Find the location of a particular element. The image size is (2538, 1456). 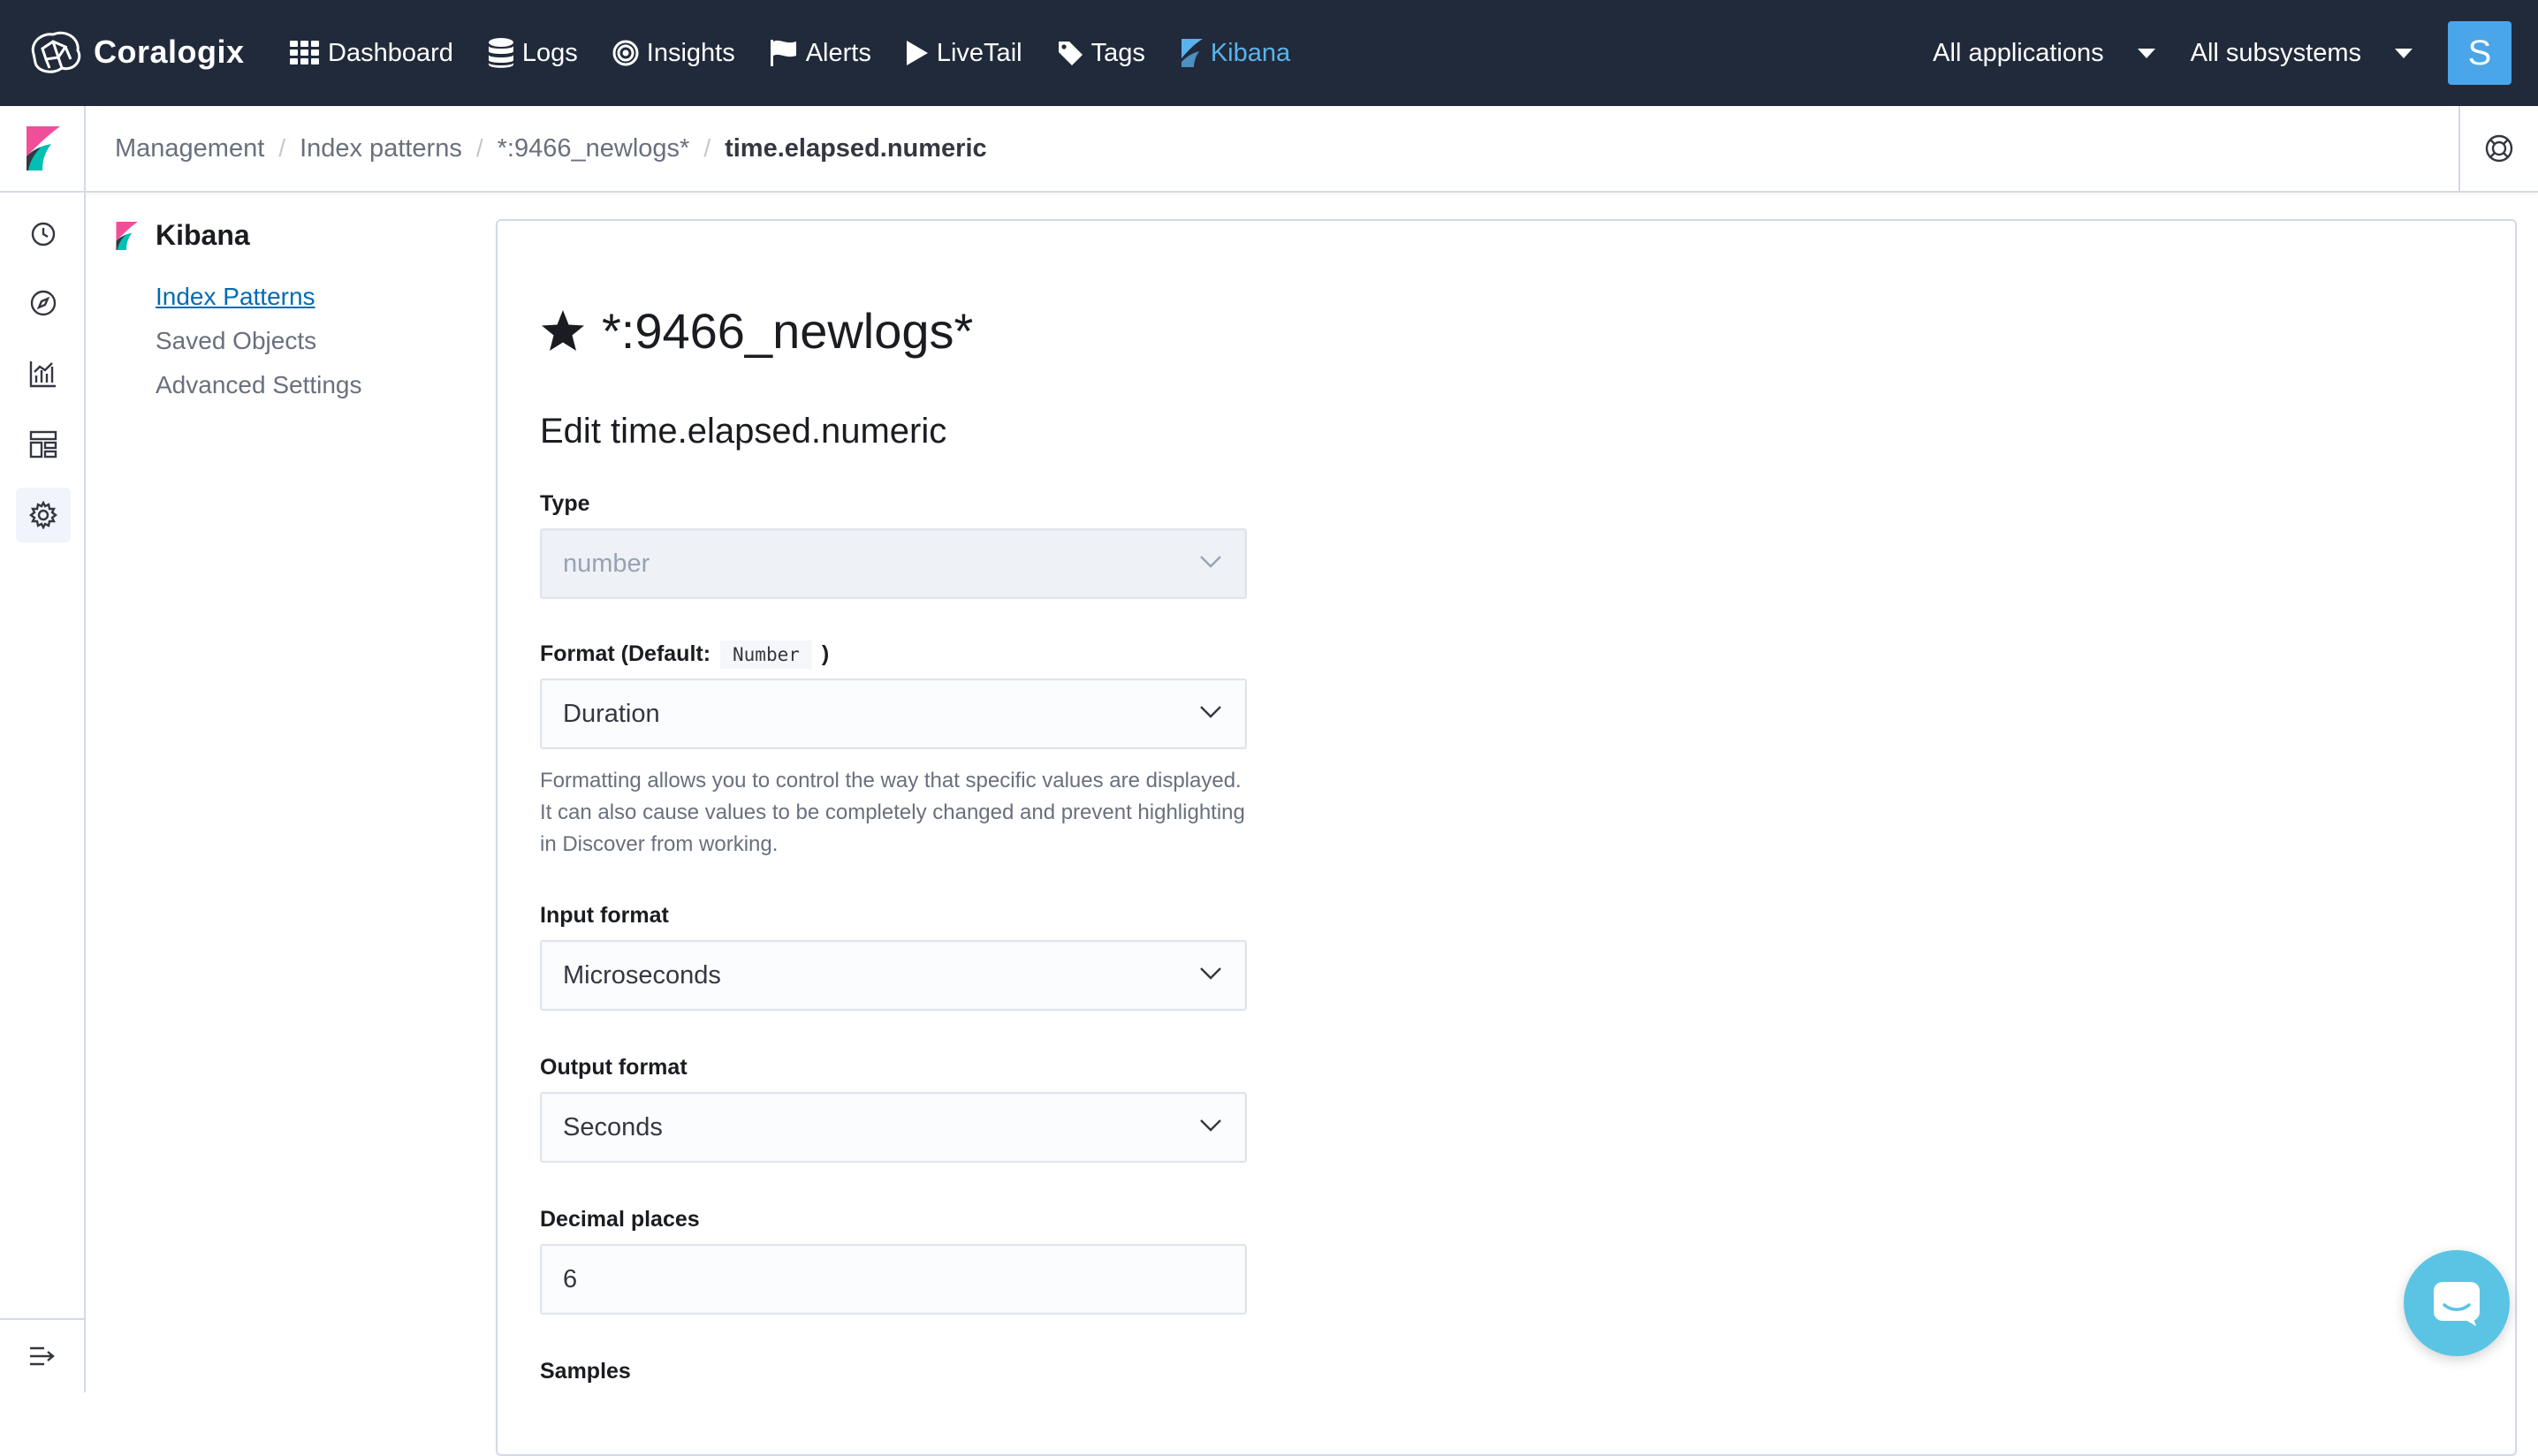

user-avatar: S is located at coordinates (2479, 53).